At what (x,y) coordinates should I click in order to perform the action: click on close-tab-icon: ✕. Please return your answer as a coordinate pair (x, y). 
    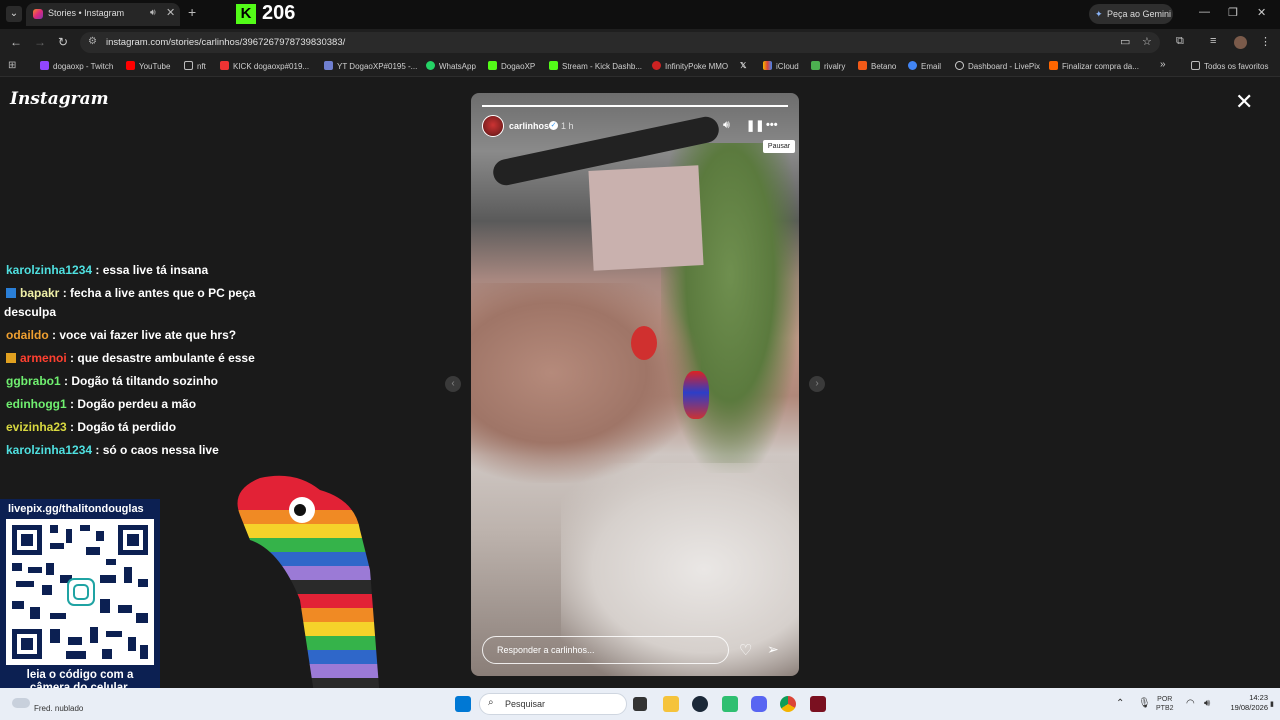
    Looking at the image, I should click on (170, 12).